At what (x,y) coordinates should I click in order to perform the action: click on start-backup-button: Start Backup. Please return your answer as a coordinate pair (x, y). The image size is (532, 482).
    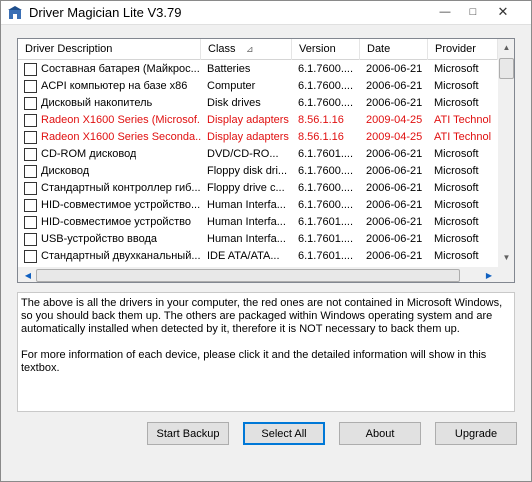
    Looking at the image, I should click on (188, 433).